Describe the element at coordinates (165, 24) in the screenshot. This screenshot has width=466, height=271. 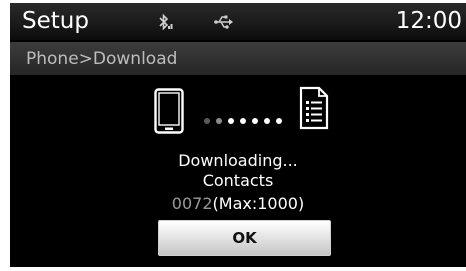
I see `bluetooth-icon` at that location.